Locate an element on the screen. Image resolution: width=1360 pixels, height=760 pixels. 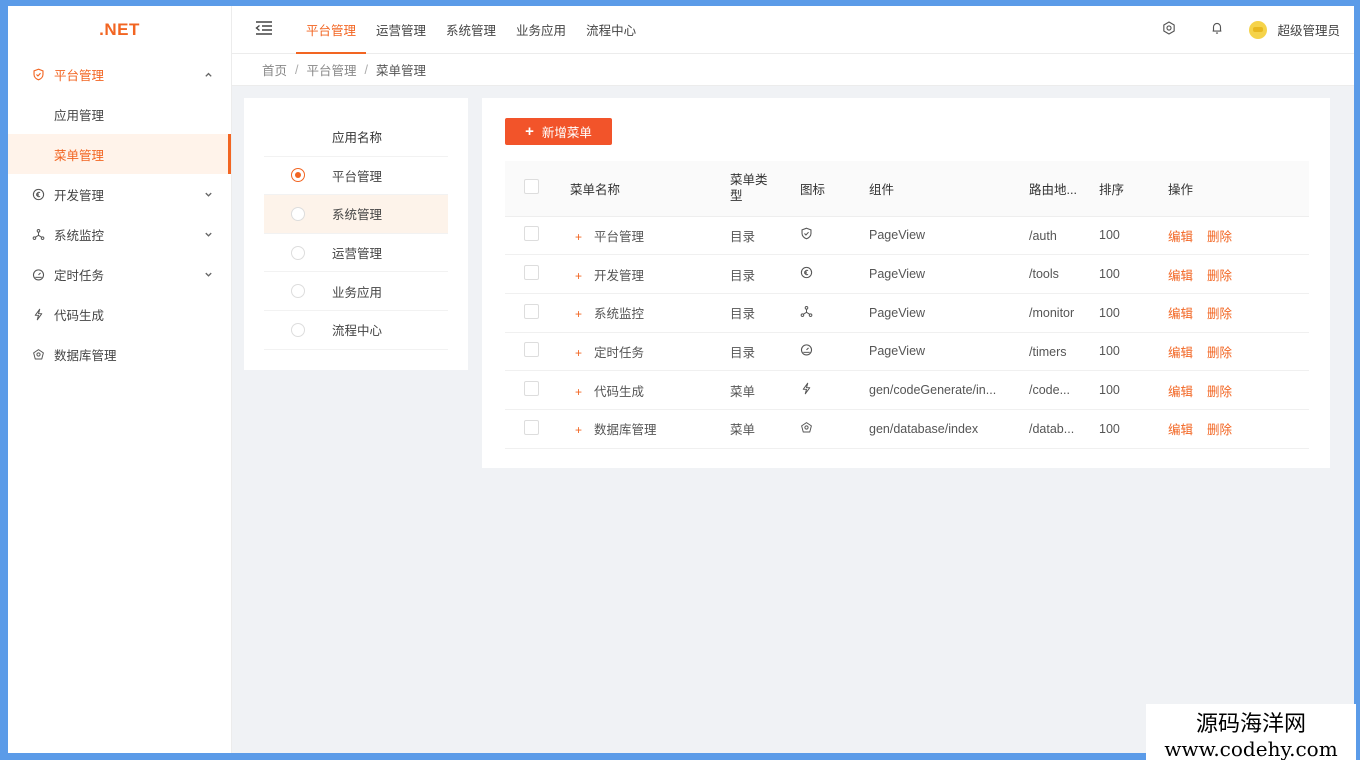
table-row: + 开发管理 目录 PageView /tools 100 编辑 删除 is located at coordinates (907, 274).